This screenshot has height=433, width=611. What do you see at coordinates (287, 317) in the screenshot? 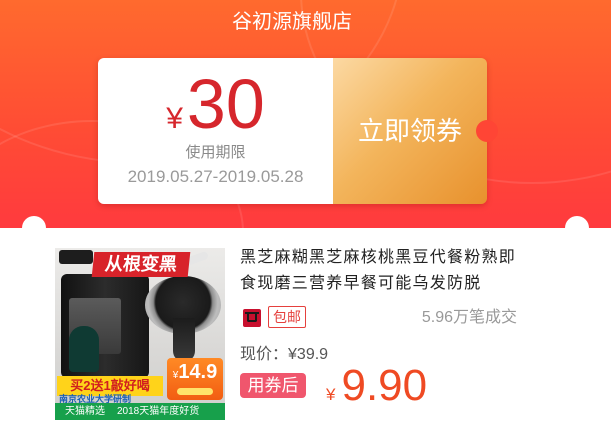
I see `free-shipping-tag: 包邮` at bounding box center [287, 317].